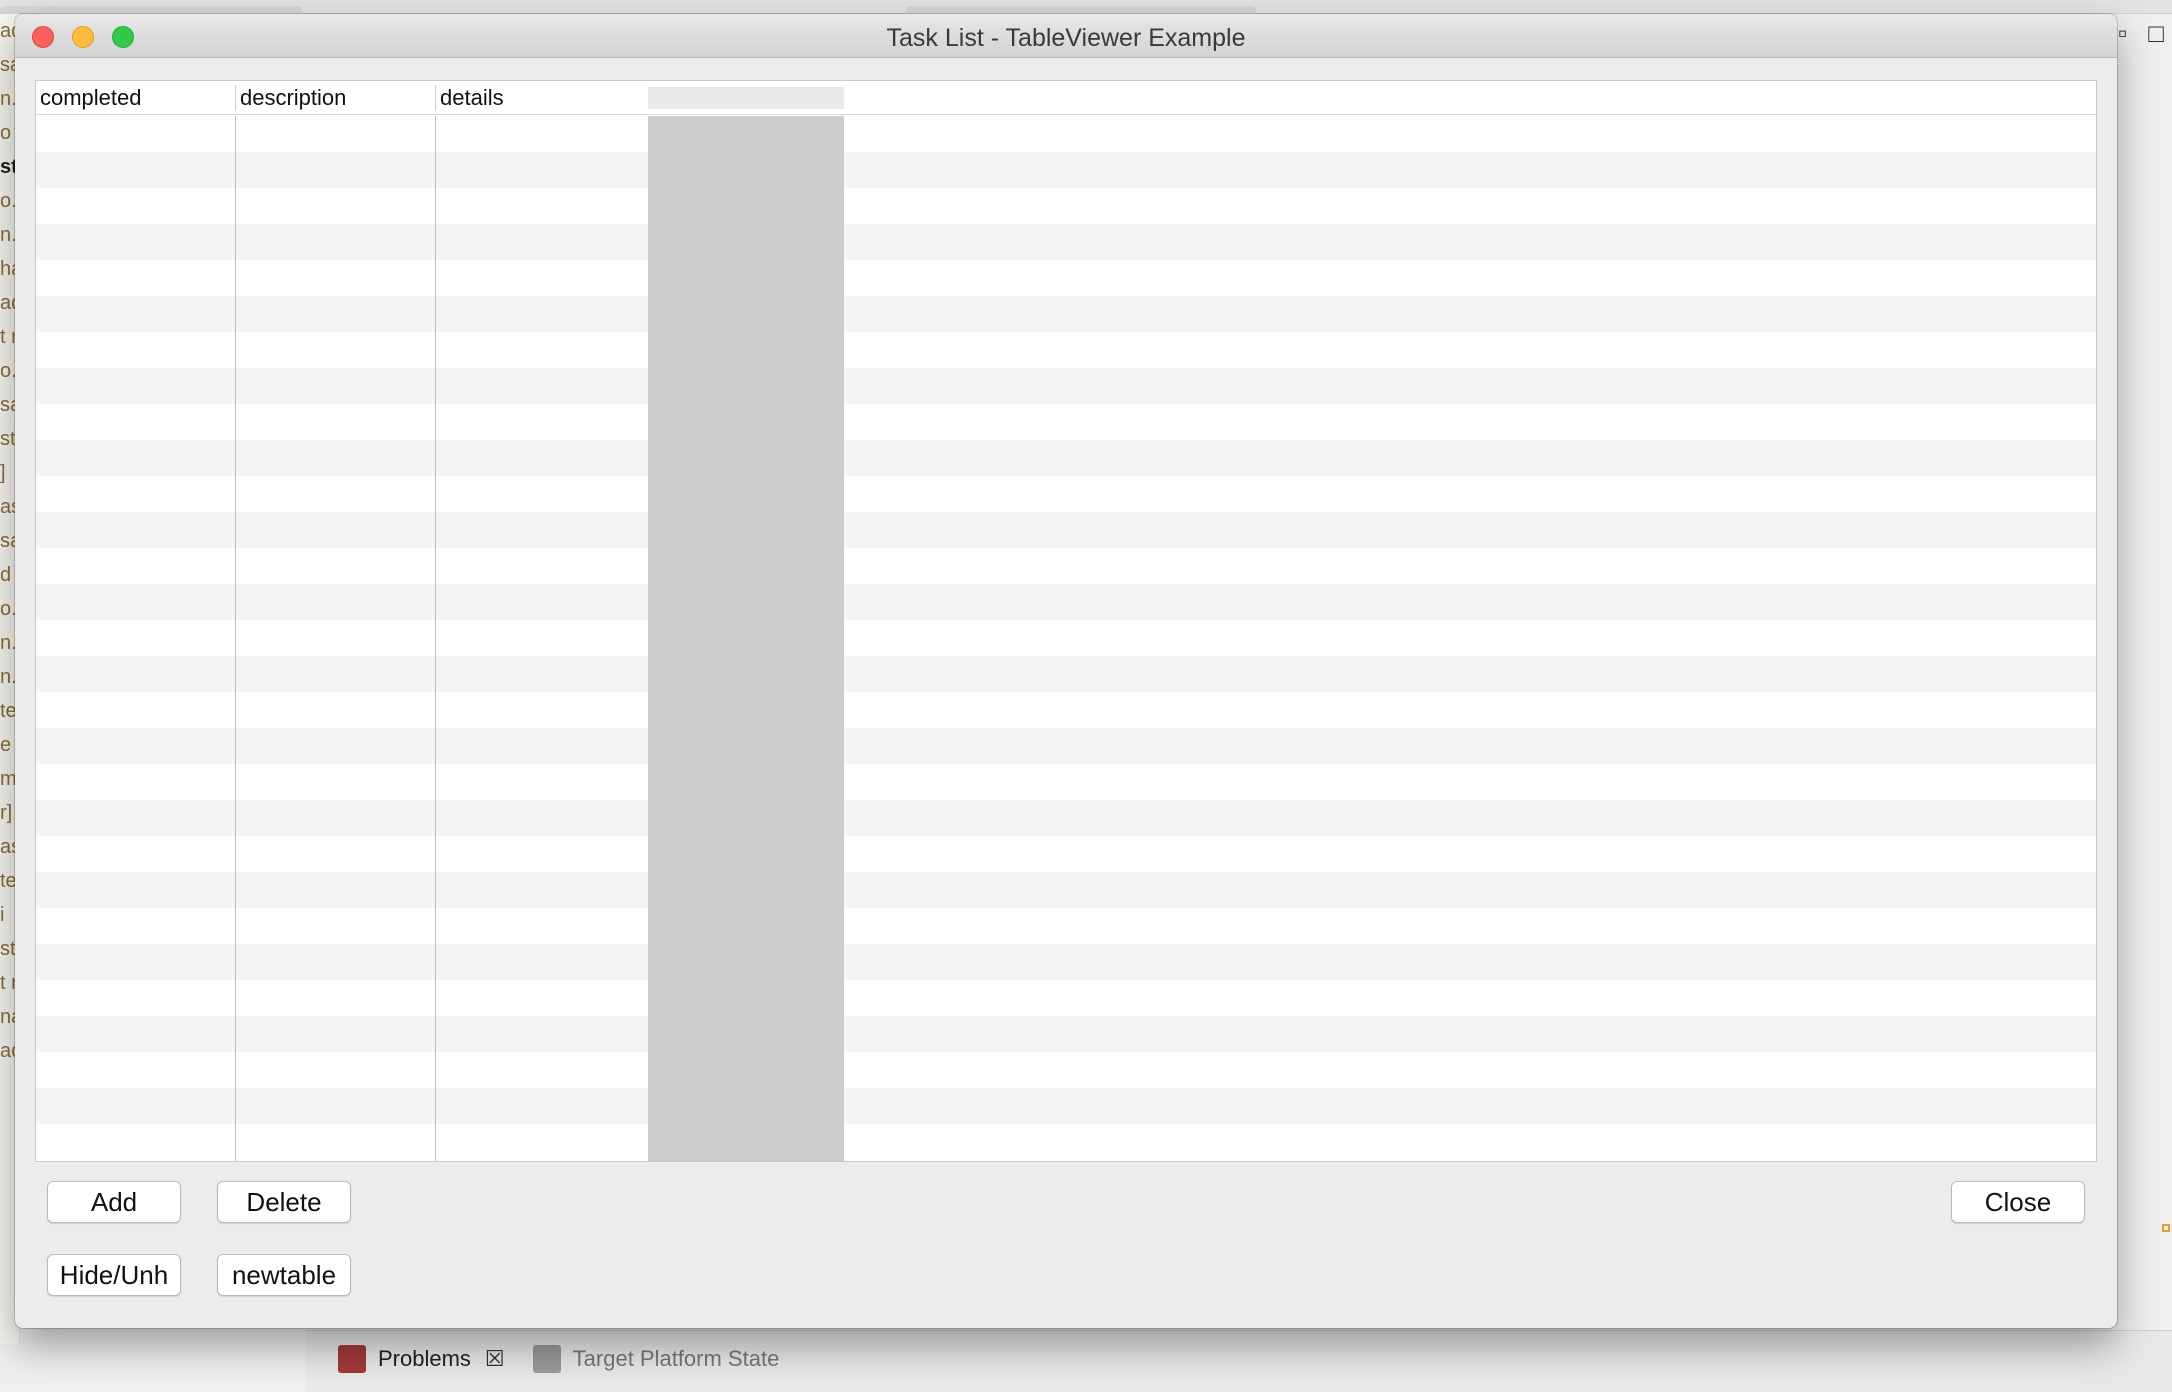 The image size is (2172, 1392). Describe the element at coordinates (1239, 1361) in the screenshot. I see `bottom-panel: Problems ☒ Target Platform State` at that location.